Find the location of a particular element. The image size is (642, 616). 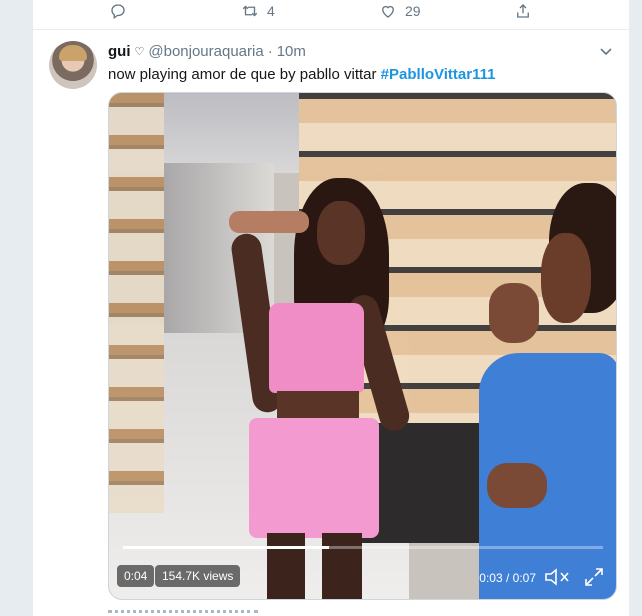

share-icon is located at coordinates (523, 11).